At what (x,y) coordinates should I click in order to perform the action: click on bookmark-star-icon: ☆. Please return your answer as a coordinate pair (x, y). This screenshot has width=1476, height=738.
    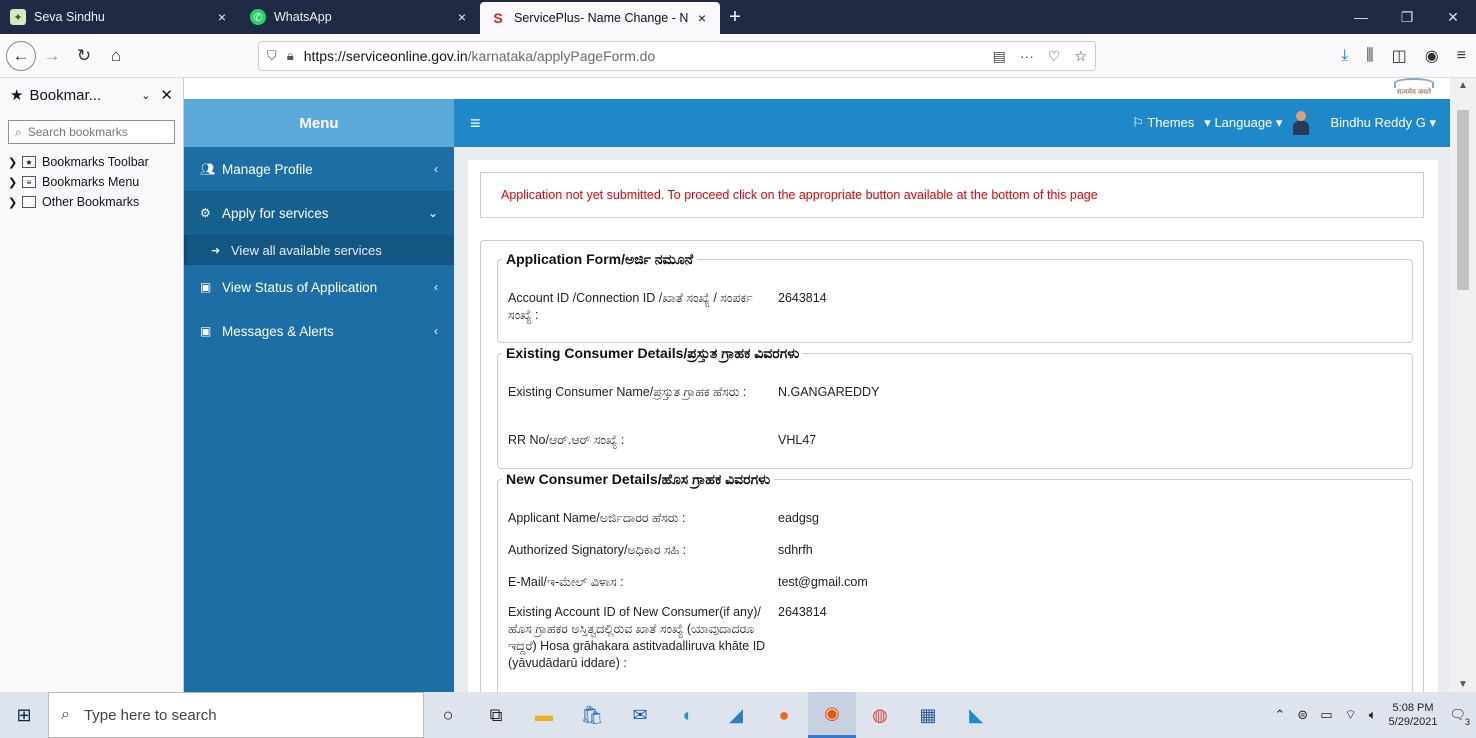
    Looking at the image, I should click on (1080, 56).